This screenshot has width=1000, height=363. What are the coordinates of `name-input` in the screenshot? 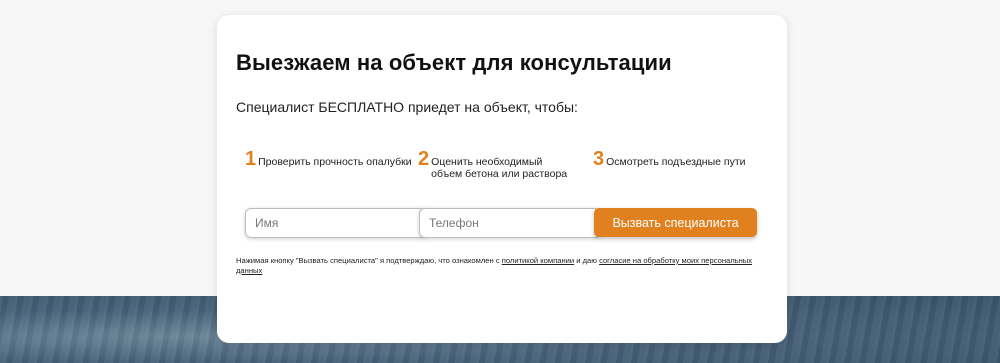 It's located at (336, 223).